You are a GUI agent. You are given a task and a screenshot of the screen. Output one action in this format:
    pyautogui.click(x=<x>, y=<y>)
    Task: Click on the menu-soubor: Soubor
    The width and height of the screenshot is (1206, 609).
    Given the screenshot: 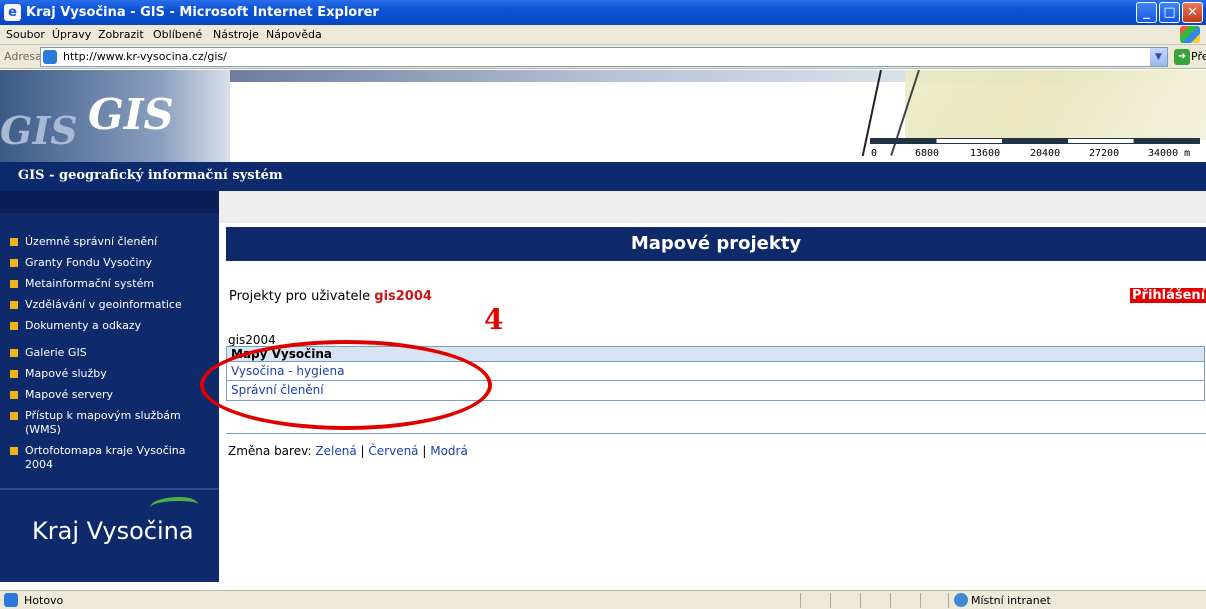 What is the action you would take?
    pyautogui.click(x=25, y=34)
    